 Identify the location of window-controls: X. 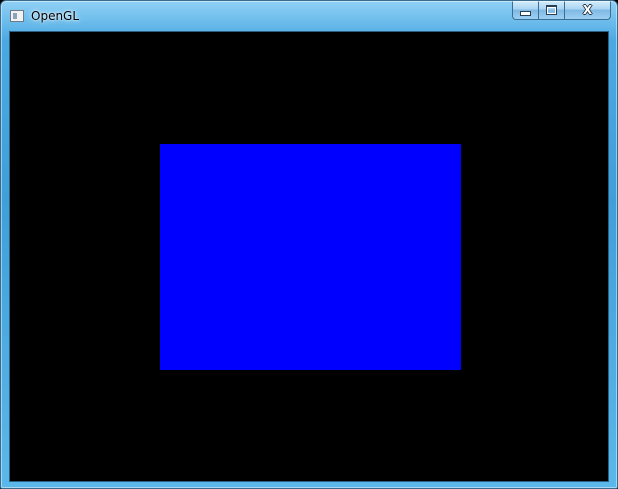
(561, 11).